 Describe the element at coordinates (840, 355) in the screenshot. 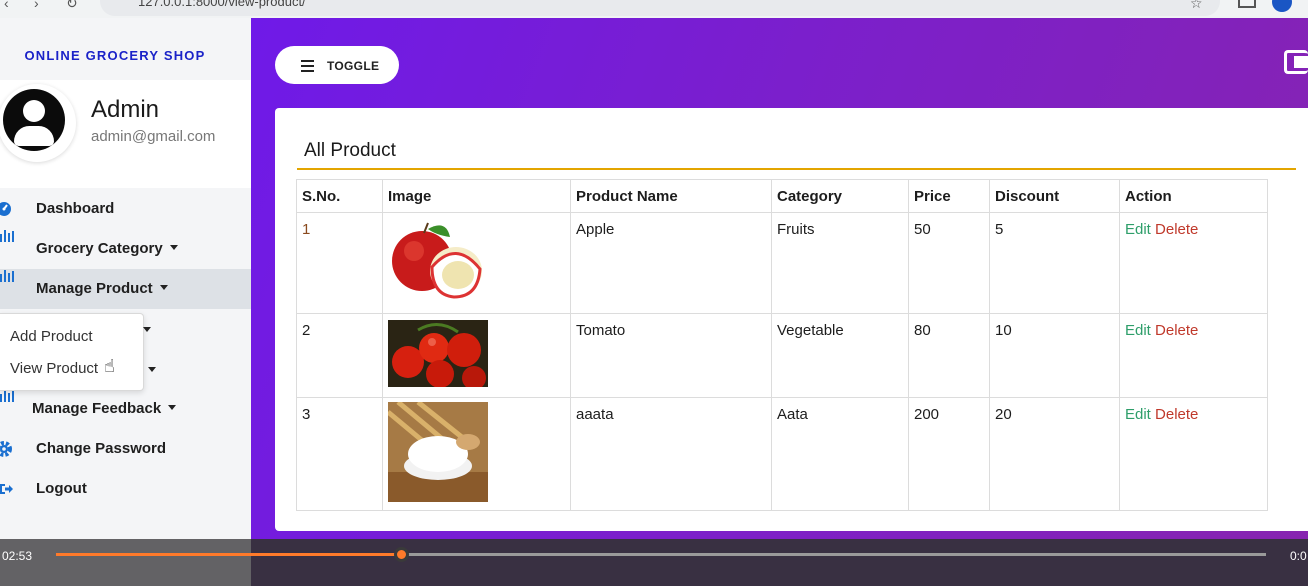

I see `cell-category: Vegetable` at that location.